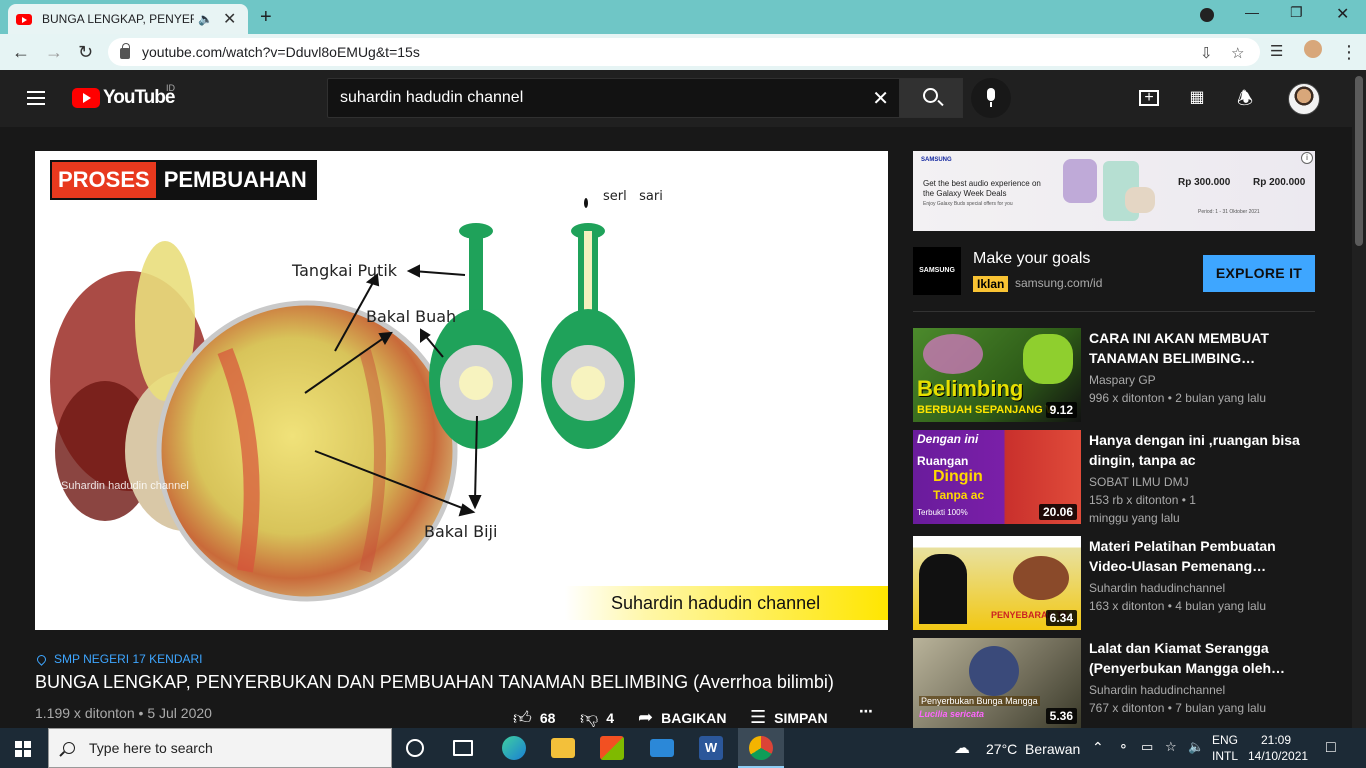  What do you see at coordinates (151, 748) in the screenshot?
I see `taskbar-search-placeholder: Type here to search` at bounding box center [151, 748].